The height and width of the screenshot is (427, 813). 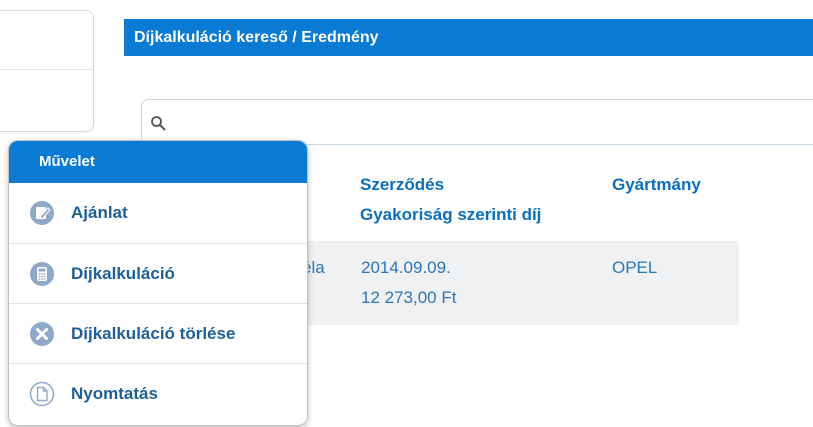 What do you see at coordinates (409, 297) in the screenshot?
I see `cell-contract-fee: 12 273,00 Ft` at bounding box center [409, 297].